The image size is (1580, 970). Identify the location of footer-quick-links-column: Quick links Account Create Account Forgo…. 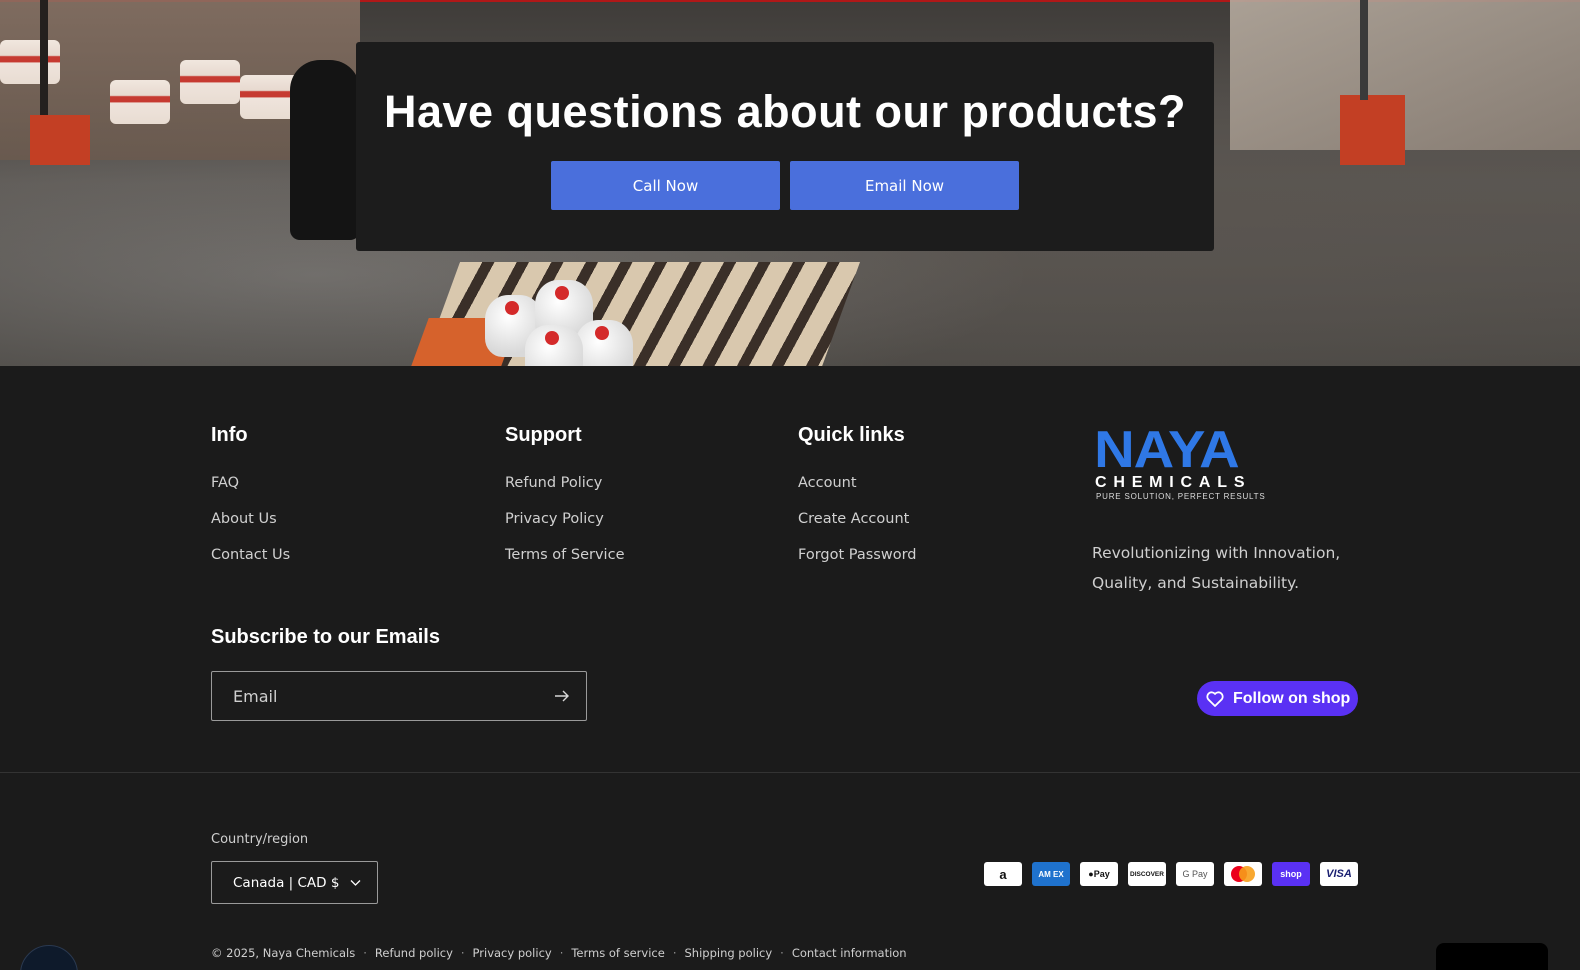
(857, 503).